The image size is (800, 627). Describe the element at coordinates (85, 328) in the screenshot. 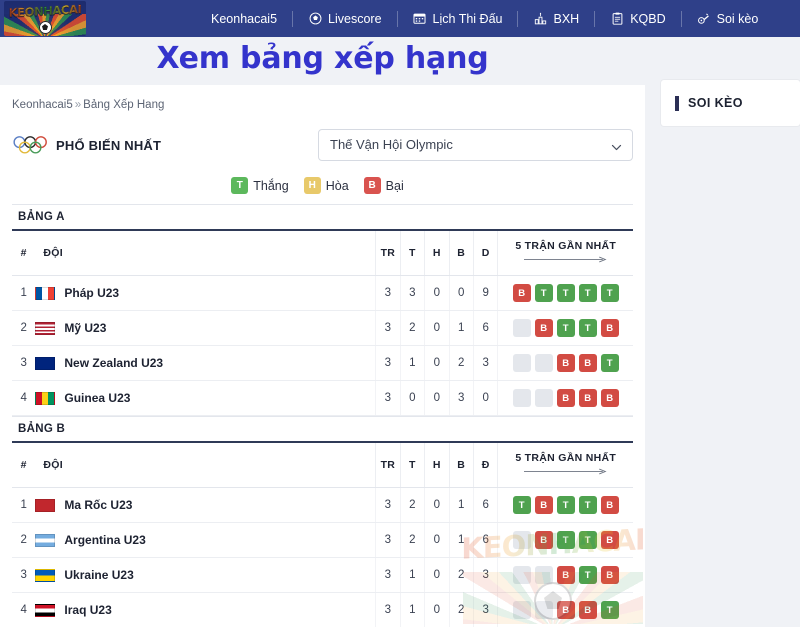

I see `team-name: Mỹ U23` at that location.